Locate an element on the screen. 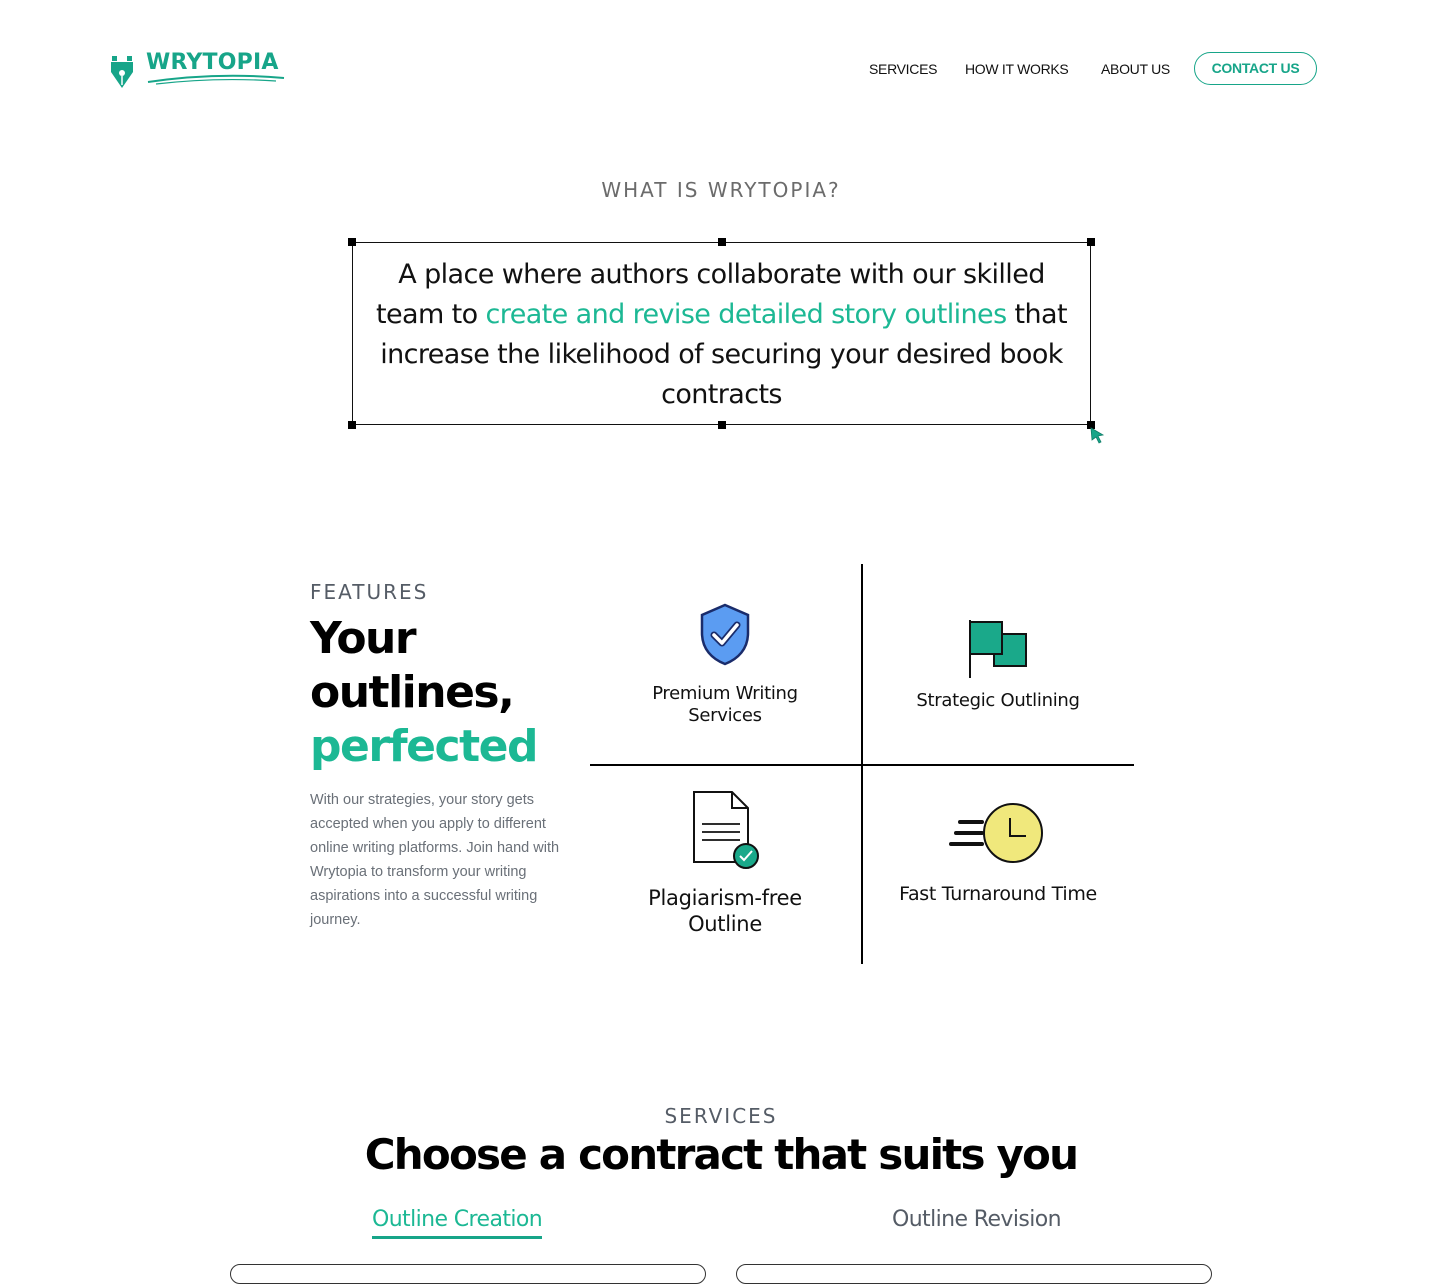 The width and height of the screenshot is (1442, 1284). flags-icon is located at coordinates (998, 649).